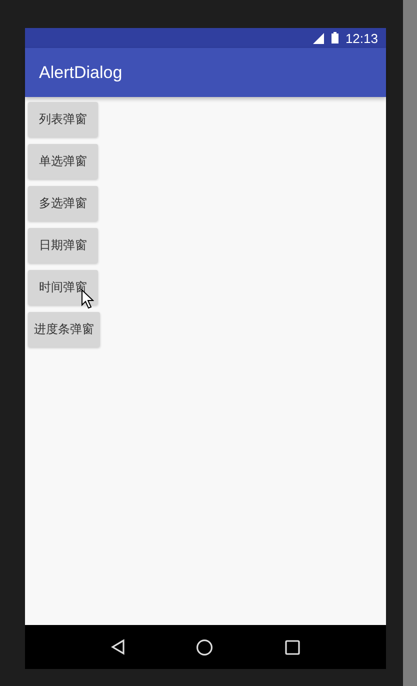  Describe the element at coordinates (335, 38) in the screenshot. I see `battery-icon` at that location.